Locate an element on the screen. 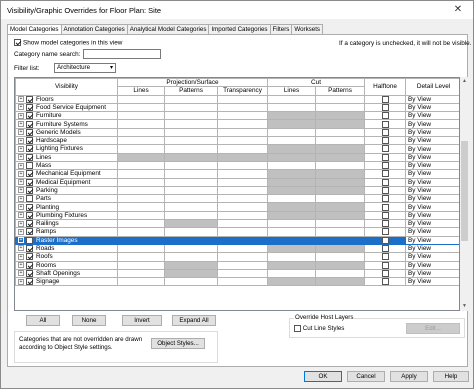 The width and height of the screenshot is (474, 389). table-row: + Signage By View is located at coordinates (237, 282).